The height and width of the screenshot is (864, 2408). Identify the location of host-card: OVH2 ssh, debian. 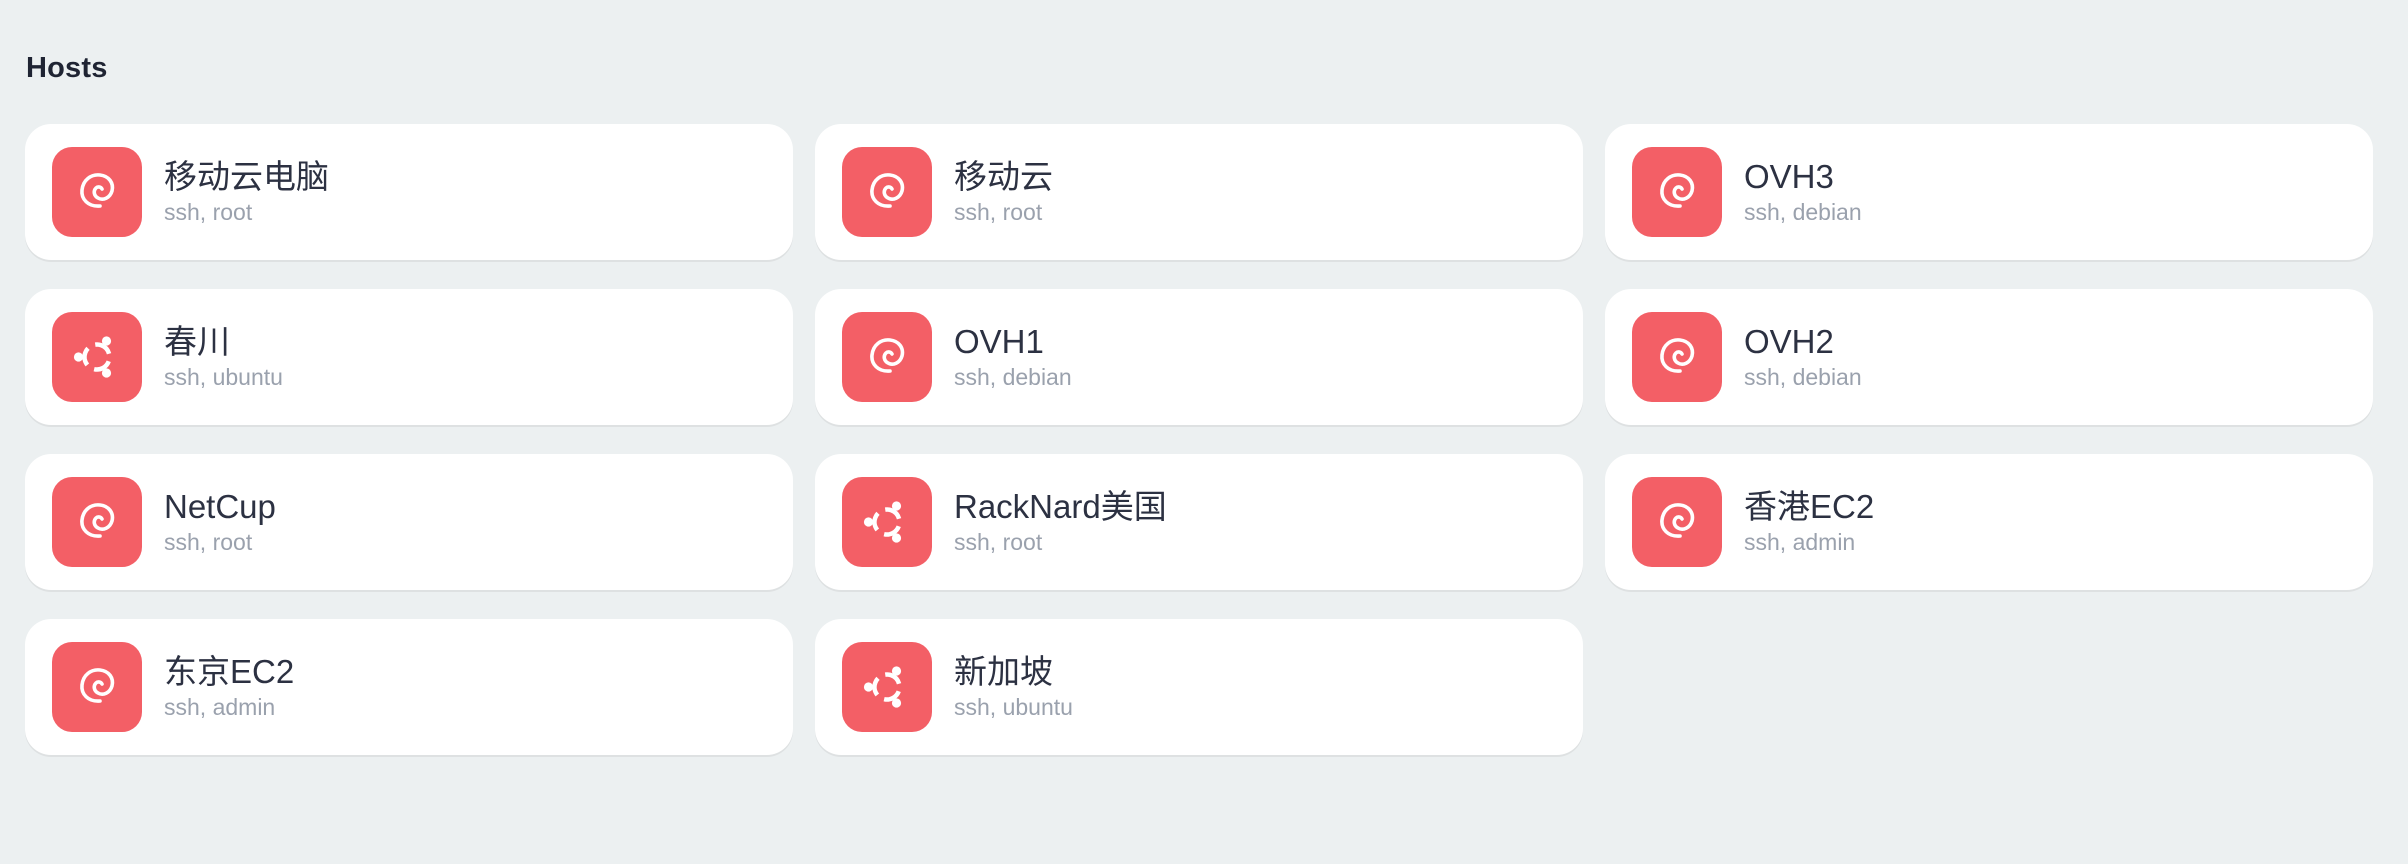
(1989, 357).